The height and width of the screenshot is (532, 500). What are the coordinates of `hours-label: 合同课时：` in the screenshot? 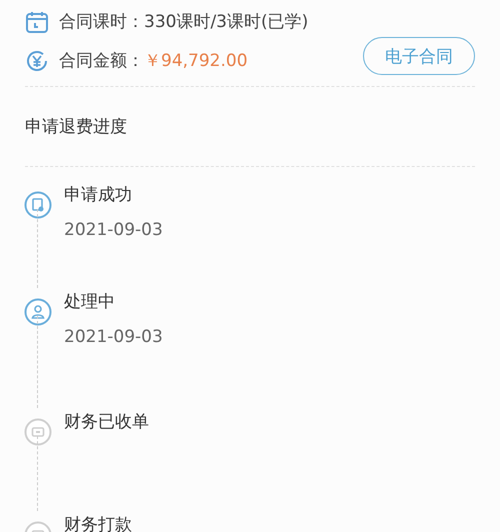 It's located at (101, 22).